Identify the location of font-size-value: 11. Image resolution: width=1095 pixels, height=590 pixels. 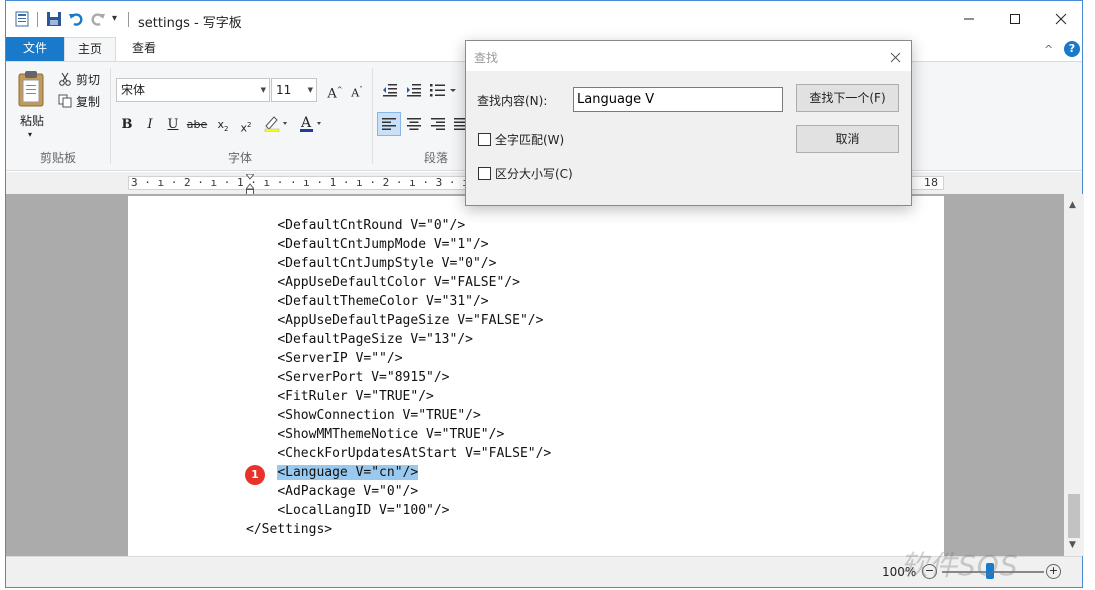
(284, 90).